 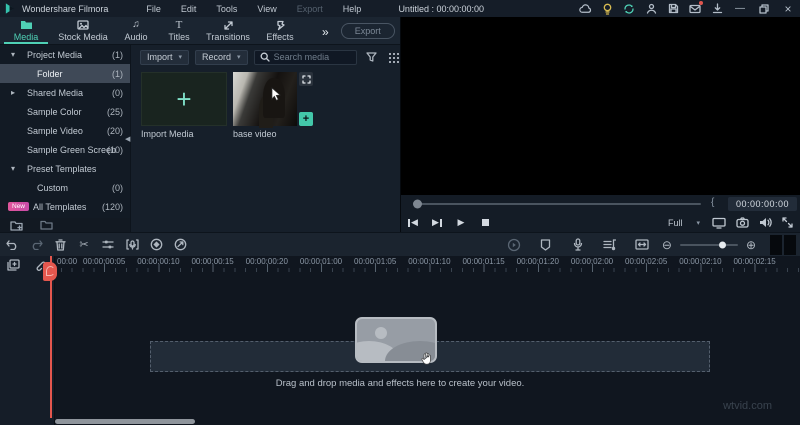 I want to click on tab-stock-media: Stock Media, so click(x=83, y=30).